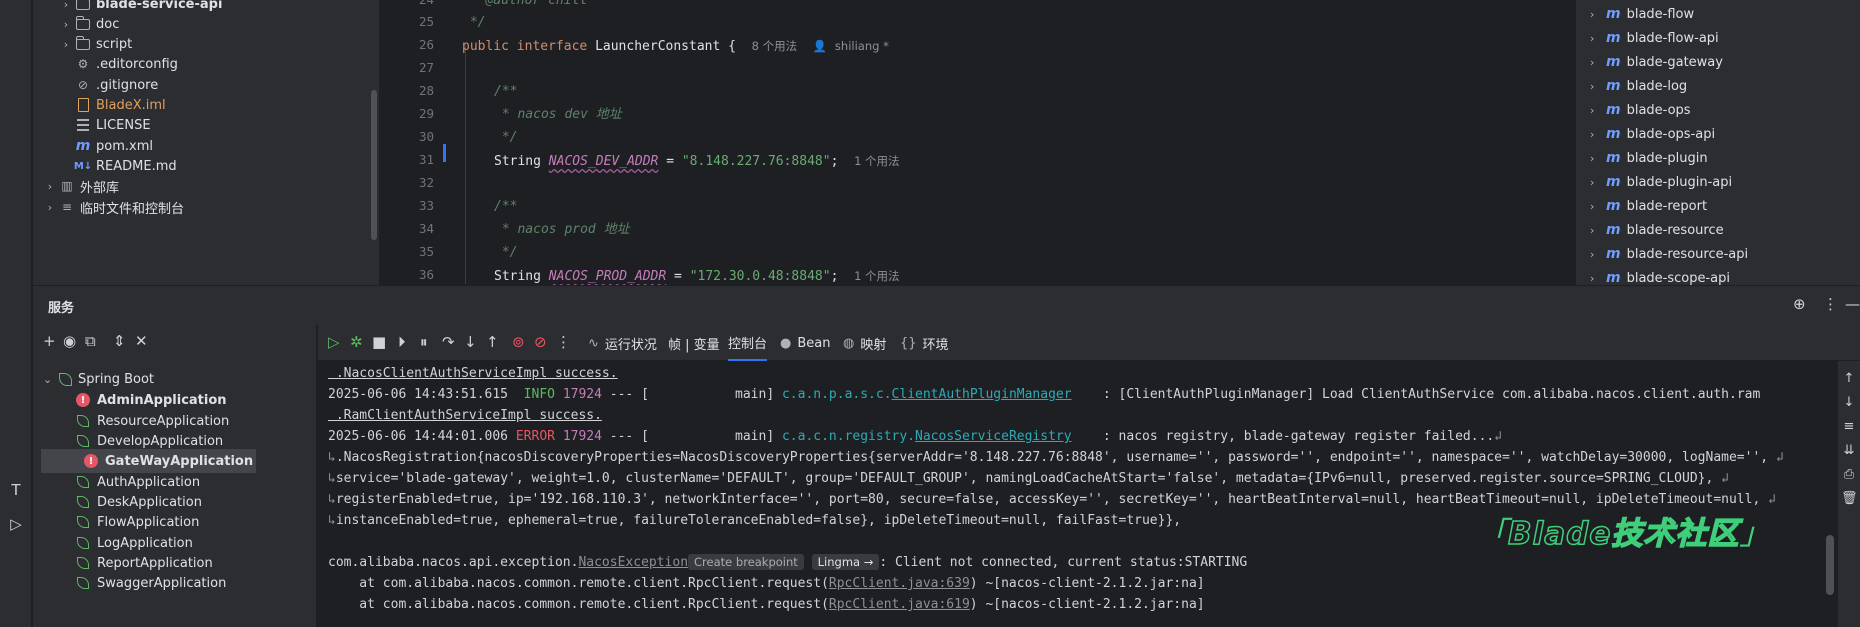 The height and width of the screenshot is (627, 1860). What do you see at coordinates (1640, 110) in the screenshot?
I see `module-item: › m blade-ops` at bounding box center [1640, 110].